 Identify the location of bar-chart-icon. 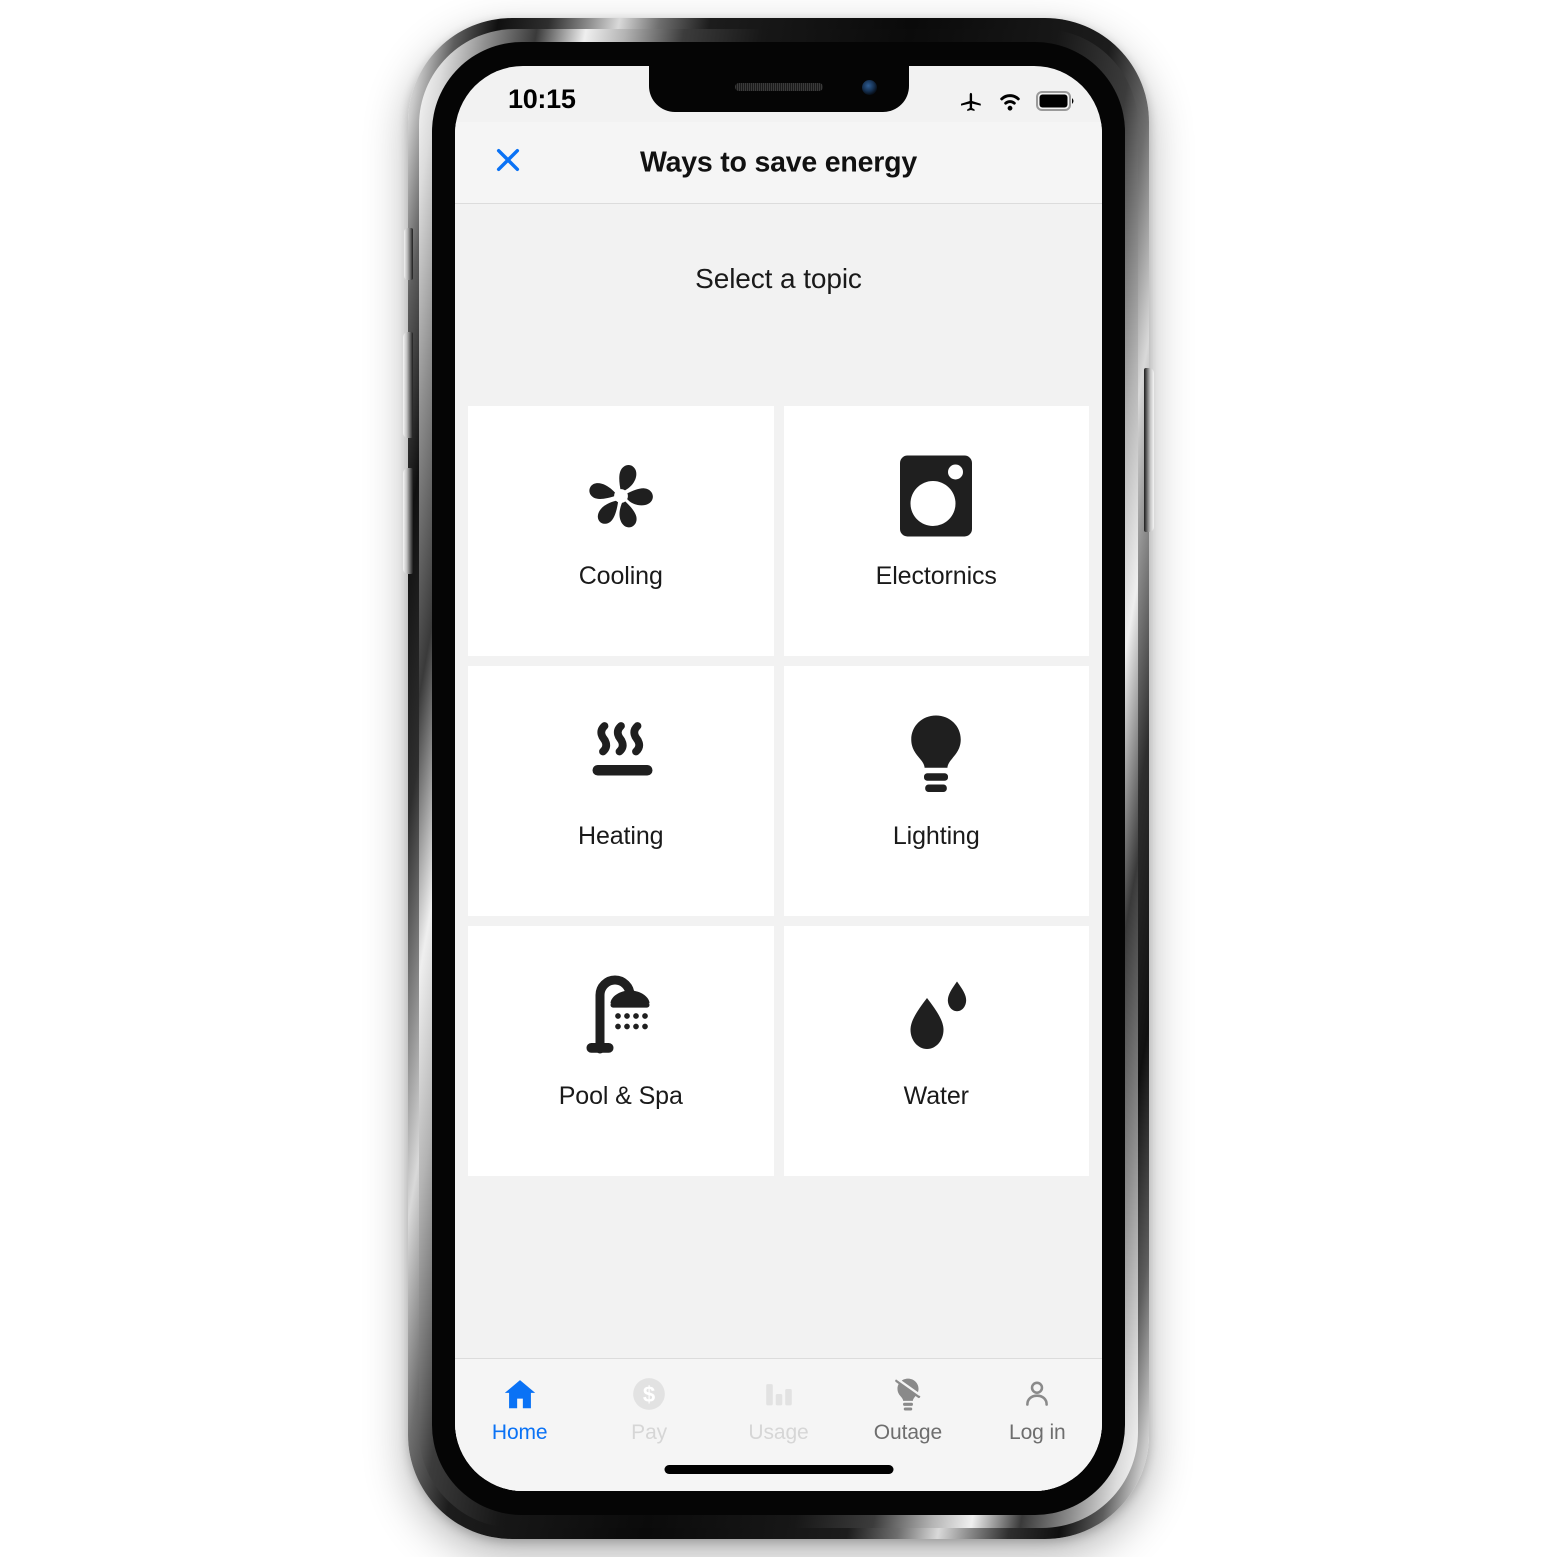
(779, 1394).